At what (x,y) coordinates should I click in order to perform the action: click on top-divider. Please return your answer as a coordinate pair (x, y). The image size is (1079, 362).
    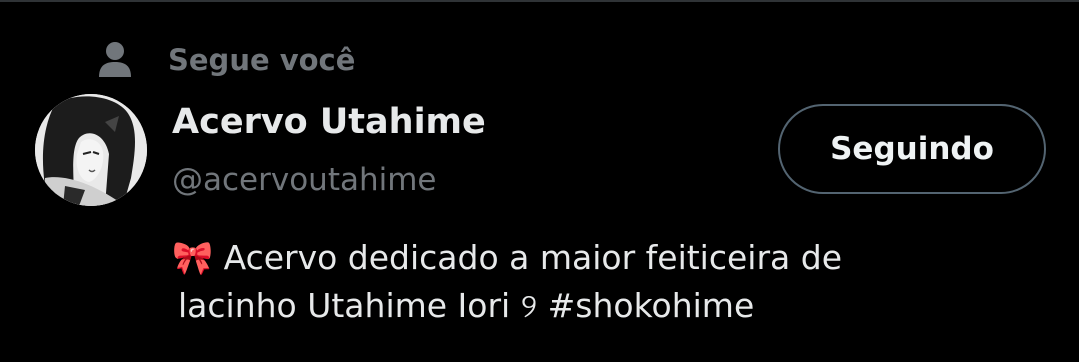
    Looking at the image, I should click on (539, 1).